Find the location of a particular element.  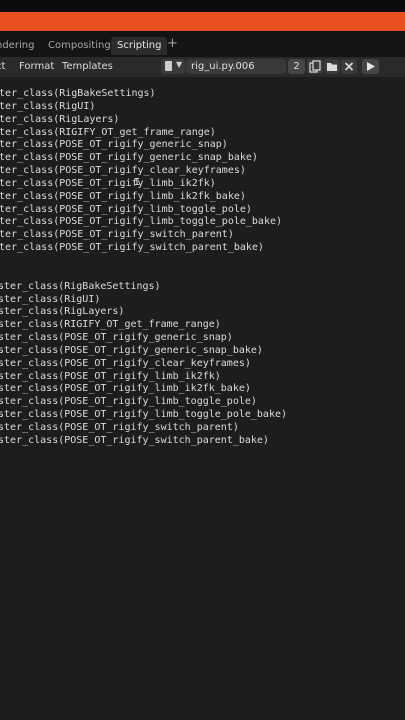

workspace-tabbar: ndering Compositing Scripting is located at coordinates (202, 44).